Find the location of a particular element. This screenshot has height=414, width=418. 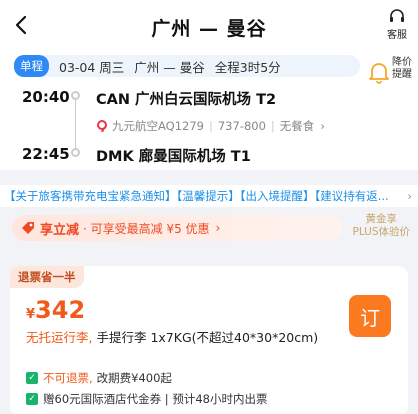

page-title: 广州 — 曼谷 is located at coordinates (209, 29).